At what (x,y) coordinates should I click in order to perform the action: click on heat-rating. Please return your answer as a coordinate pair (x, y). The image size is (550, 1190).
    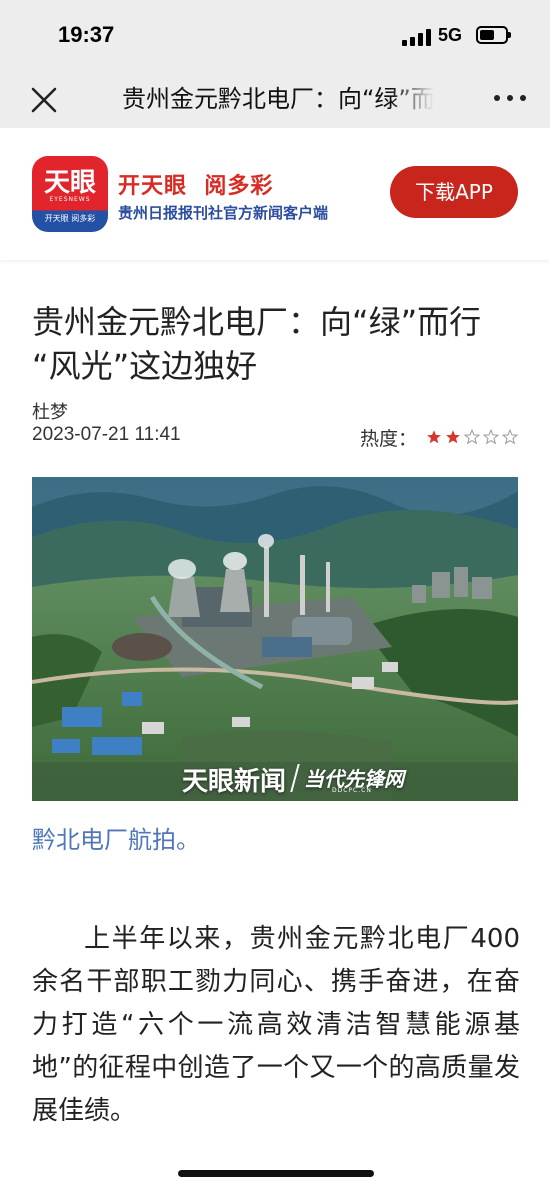
    Looking at the image, I should click on (473, 437).